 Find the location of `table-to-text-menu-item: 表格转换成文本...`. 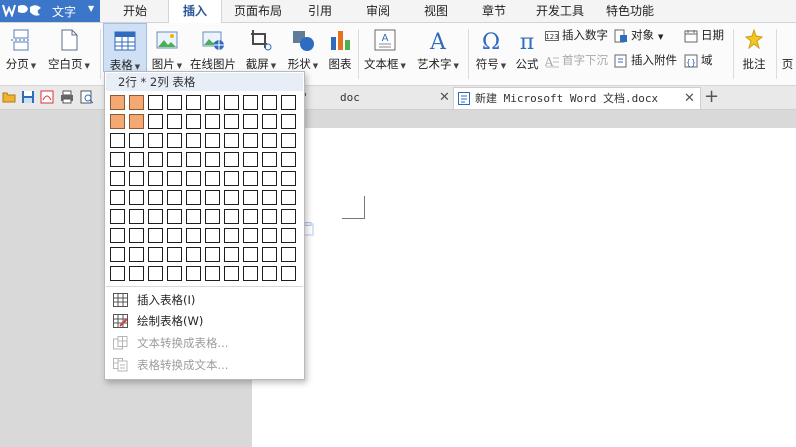

table-to-text-menu-item: 表格转换成文本... is located at coordinates (204, 365).